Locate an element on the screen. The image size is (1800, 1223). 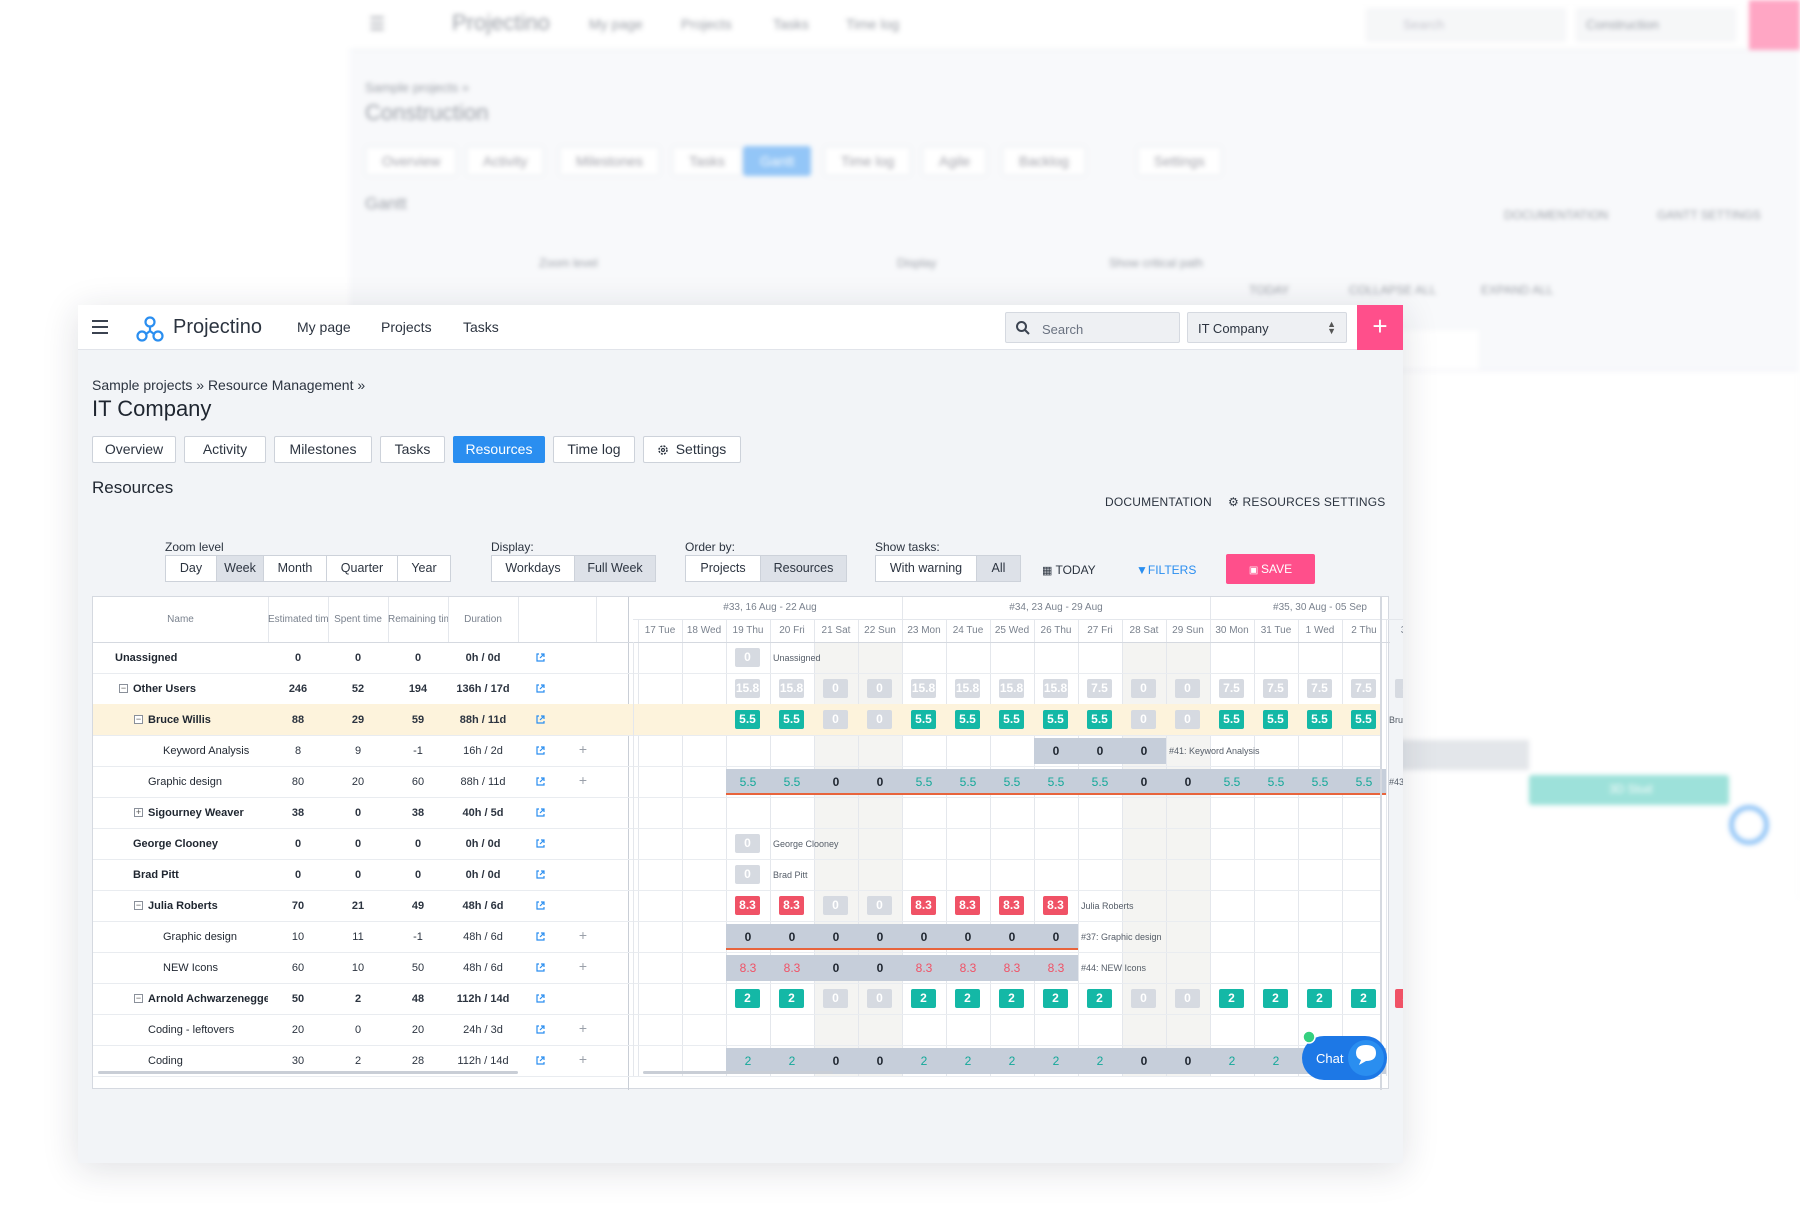
nav-projects: Projects is located at coordinates (406, 327).